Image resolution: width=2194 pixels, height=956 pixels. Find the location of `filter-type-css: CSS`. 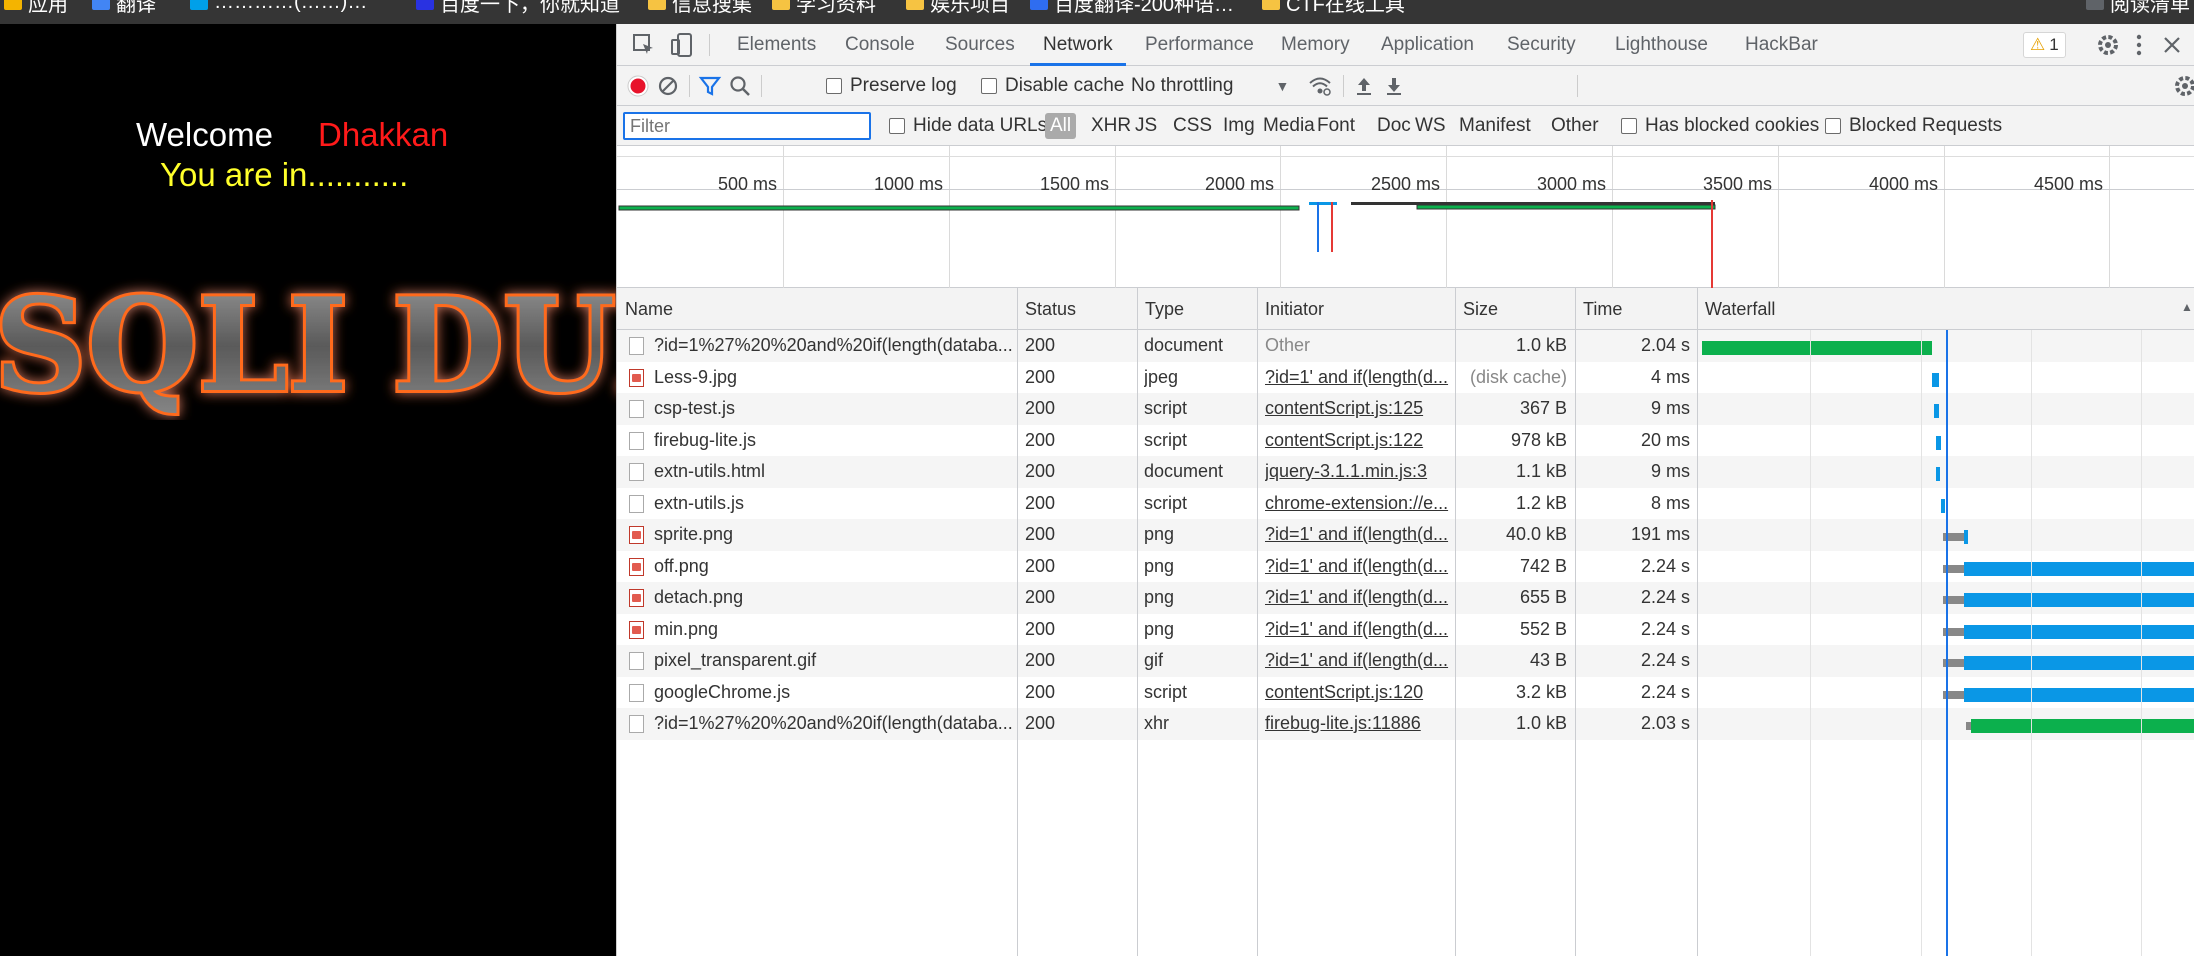

filter-type-css: CSS is located at coordinates (1192, 126).